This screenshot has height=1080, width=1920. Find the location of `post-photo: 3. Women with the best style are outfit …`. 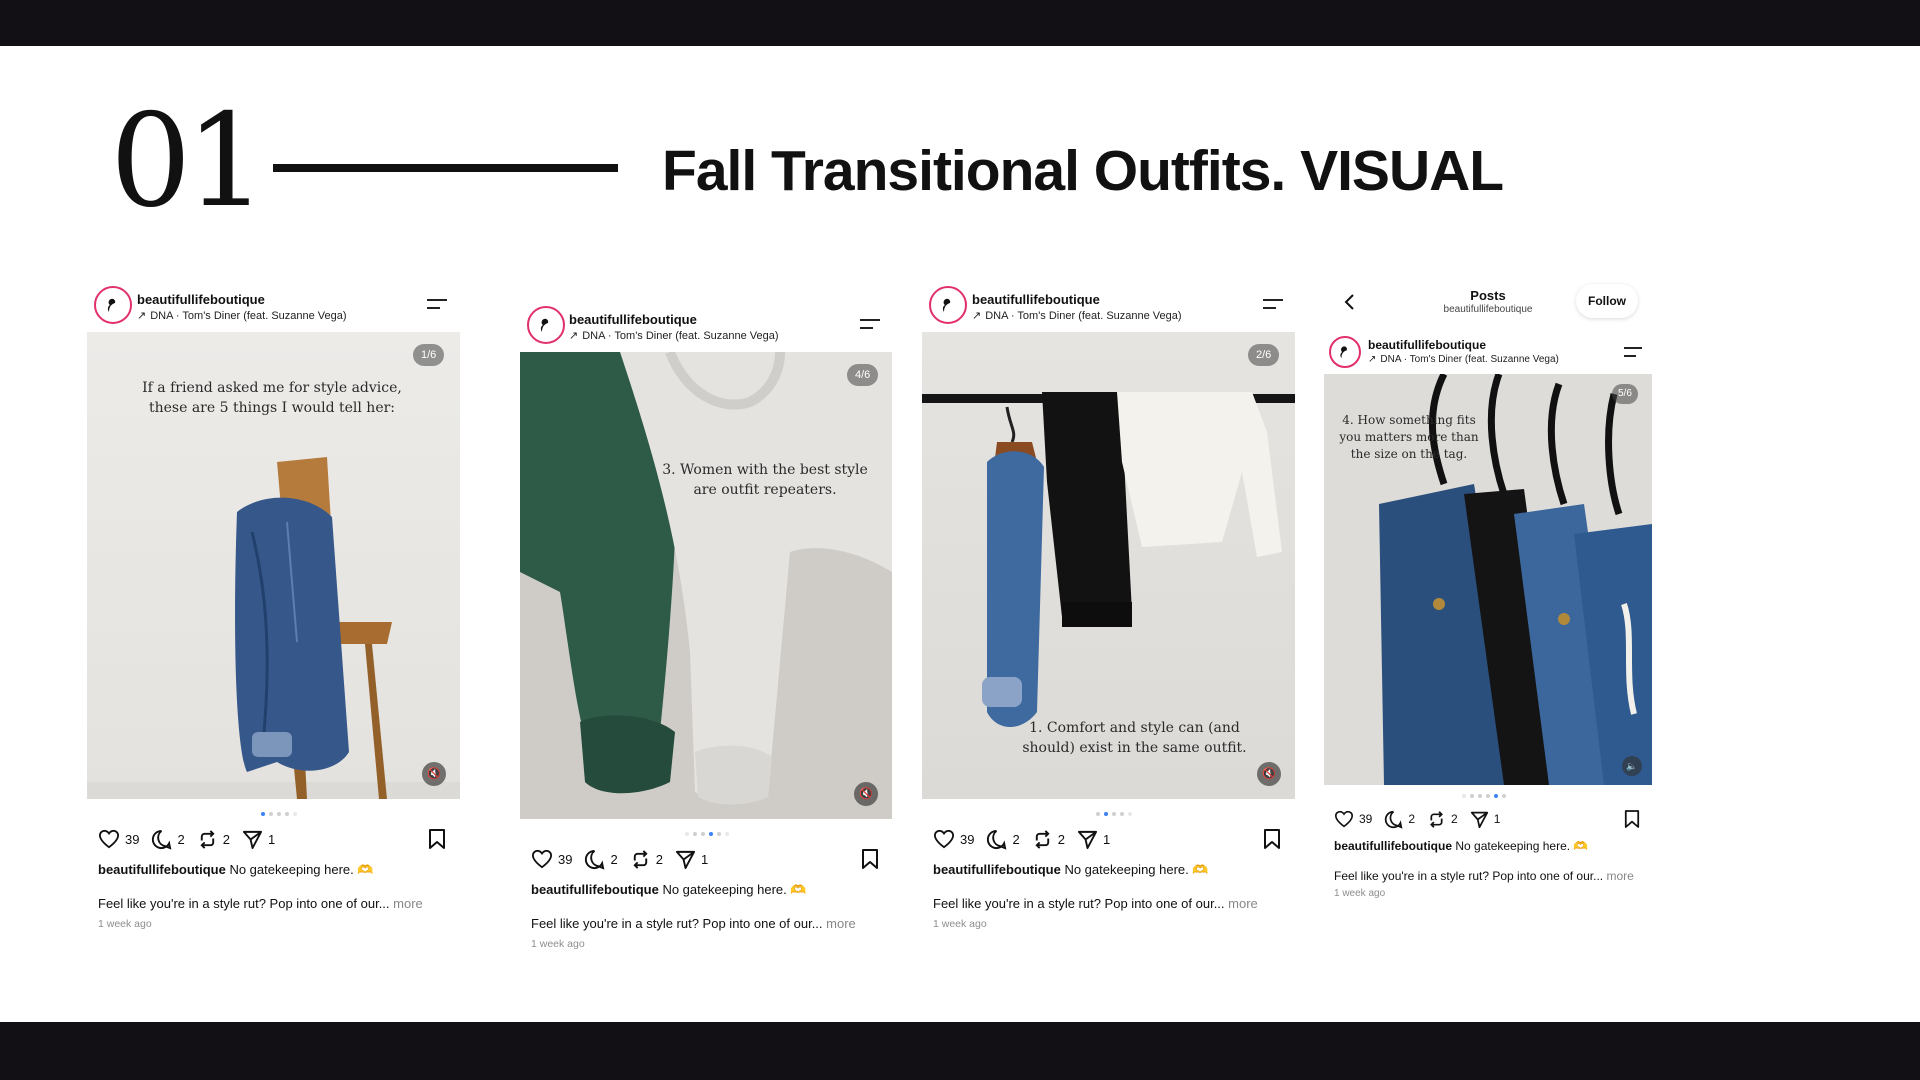

post-photo: 3. Women with the best style are outfit … is located at coordinates (706, 585).